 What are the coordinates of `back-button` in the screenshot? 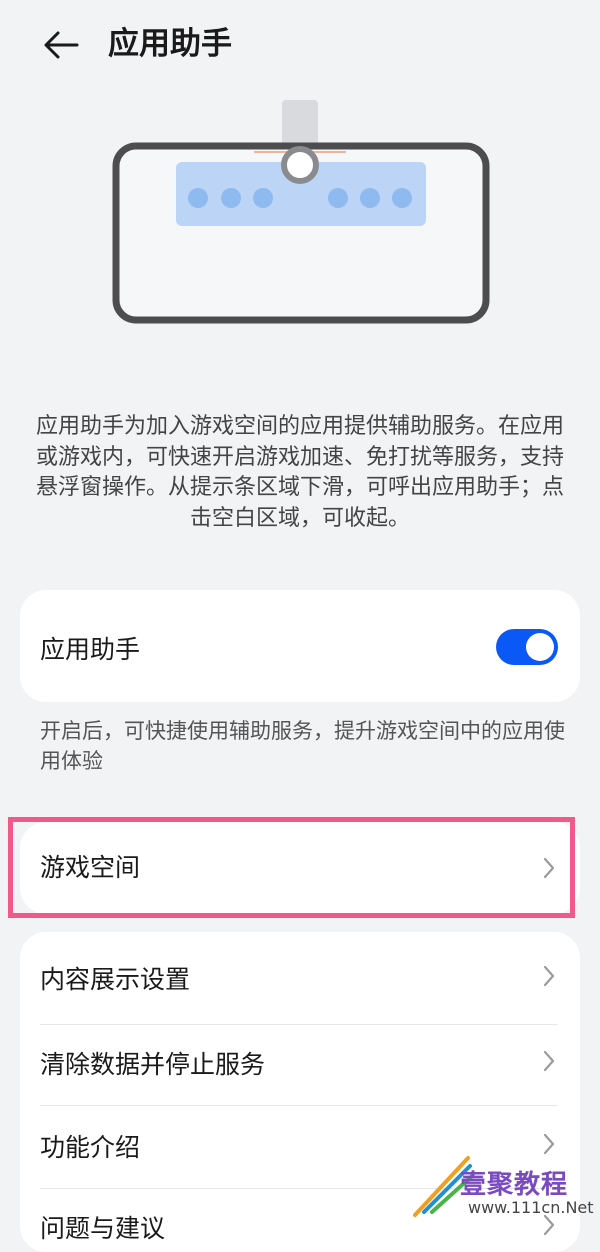 It's located at (61, 45).